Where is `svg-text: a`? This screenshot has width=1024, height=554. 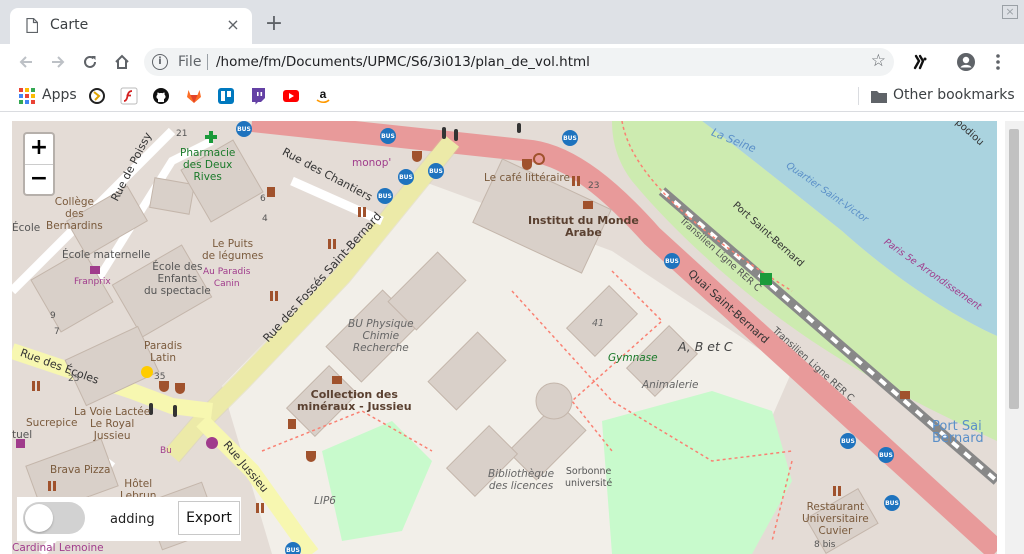 svg-text: a is located at coordinates (323, 94).